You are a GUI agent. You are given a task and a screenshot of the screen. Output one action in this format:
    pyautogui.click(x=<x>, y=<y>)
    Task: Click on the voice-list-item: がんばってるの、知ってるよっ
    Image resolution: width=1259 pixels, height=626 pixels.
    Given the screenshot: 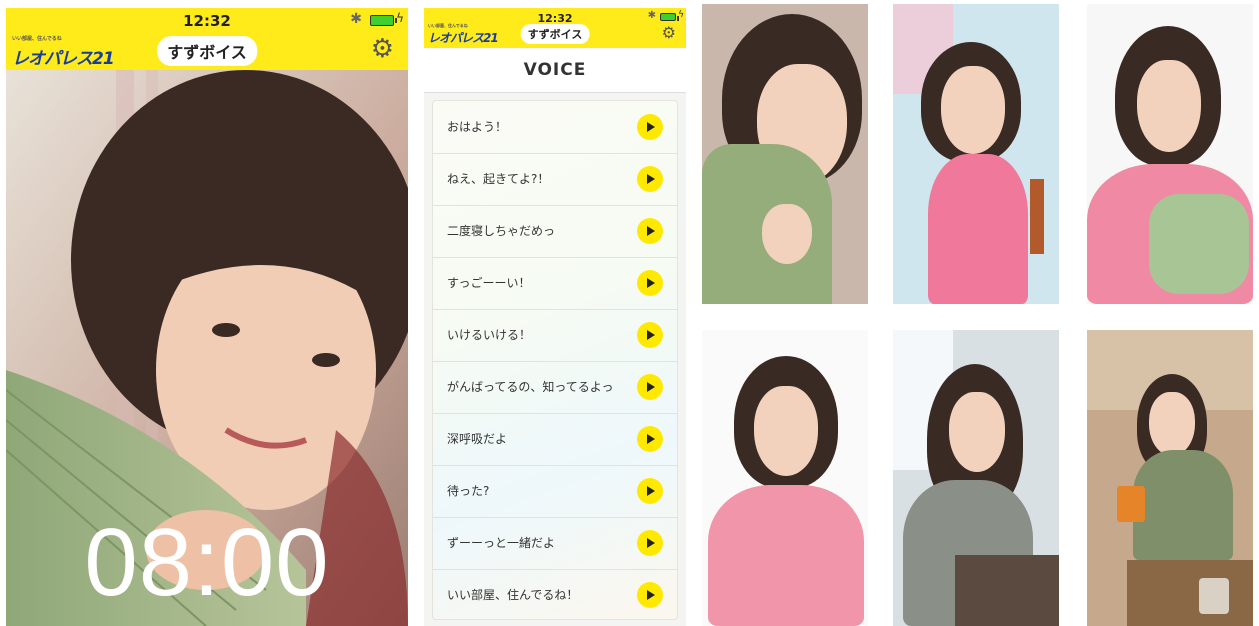 What is the action you would take?
    pyautogui.click(x=555, y=387)
    